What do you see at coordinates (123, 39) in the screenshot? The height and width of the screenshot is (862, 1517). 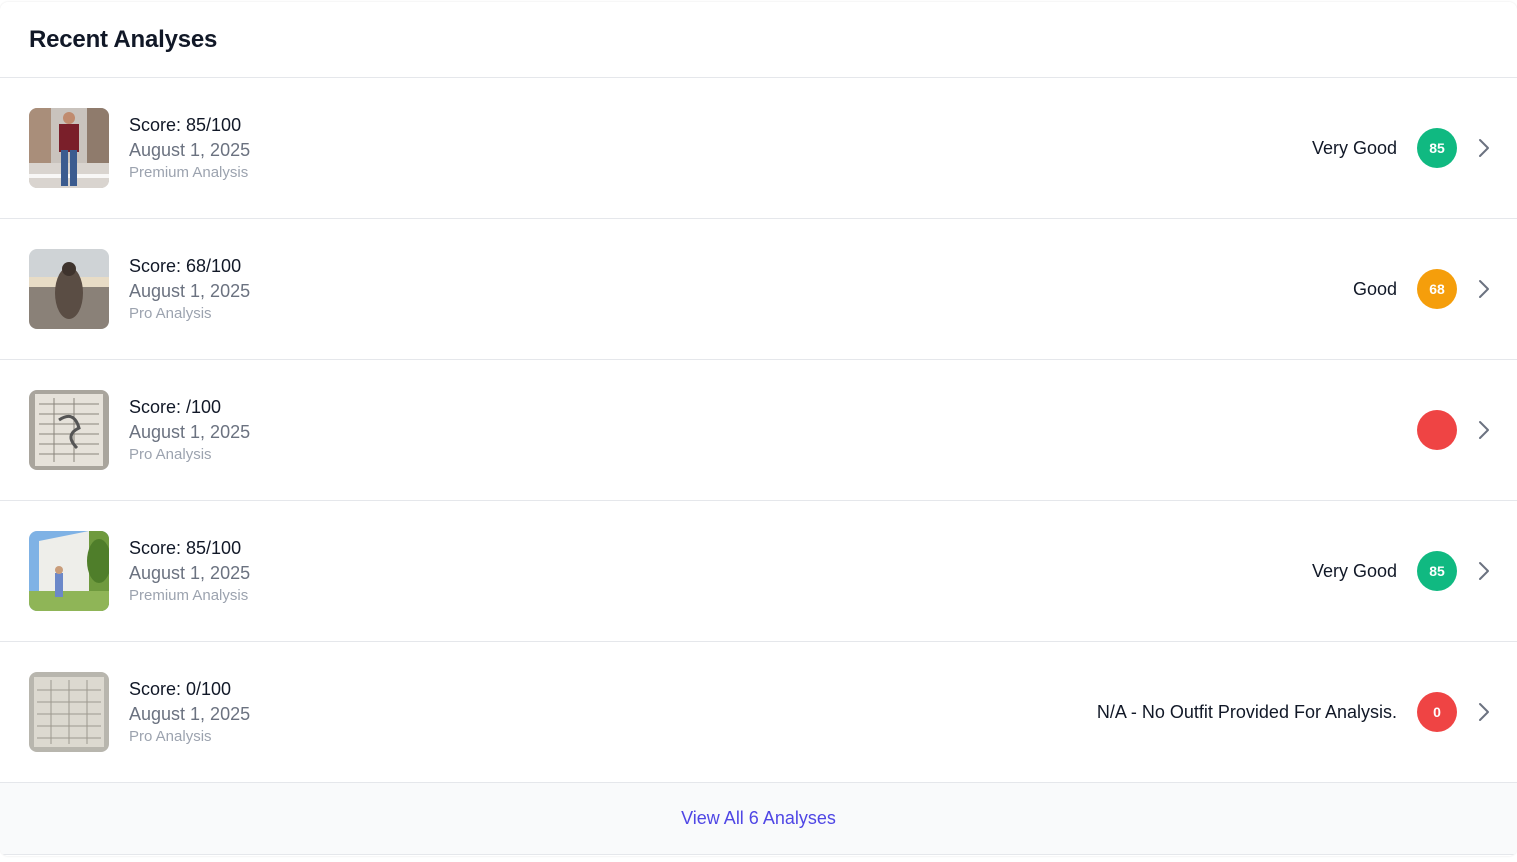 I see `card-title: Recent Analyses` at bounding box center [123, 39].